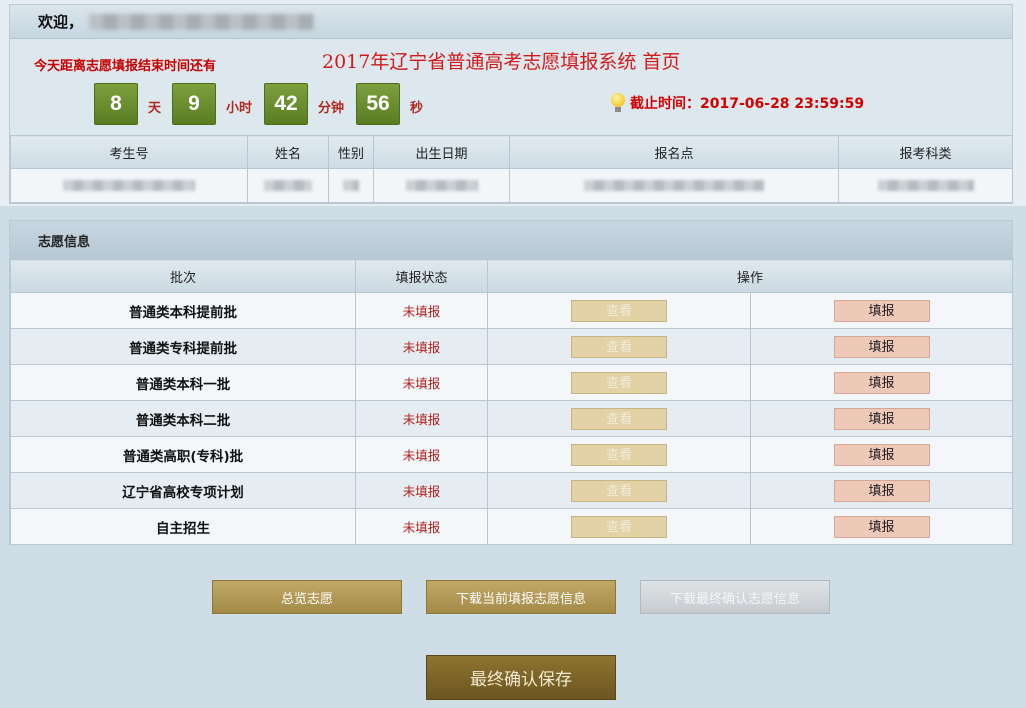 The height and width of the screenshot is (708, 1026). Describe the element at coordinates (307, 597) in the screenshot. I see `overview-button: 总览志愿` at that location.